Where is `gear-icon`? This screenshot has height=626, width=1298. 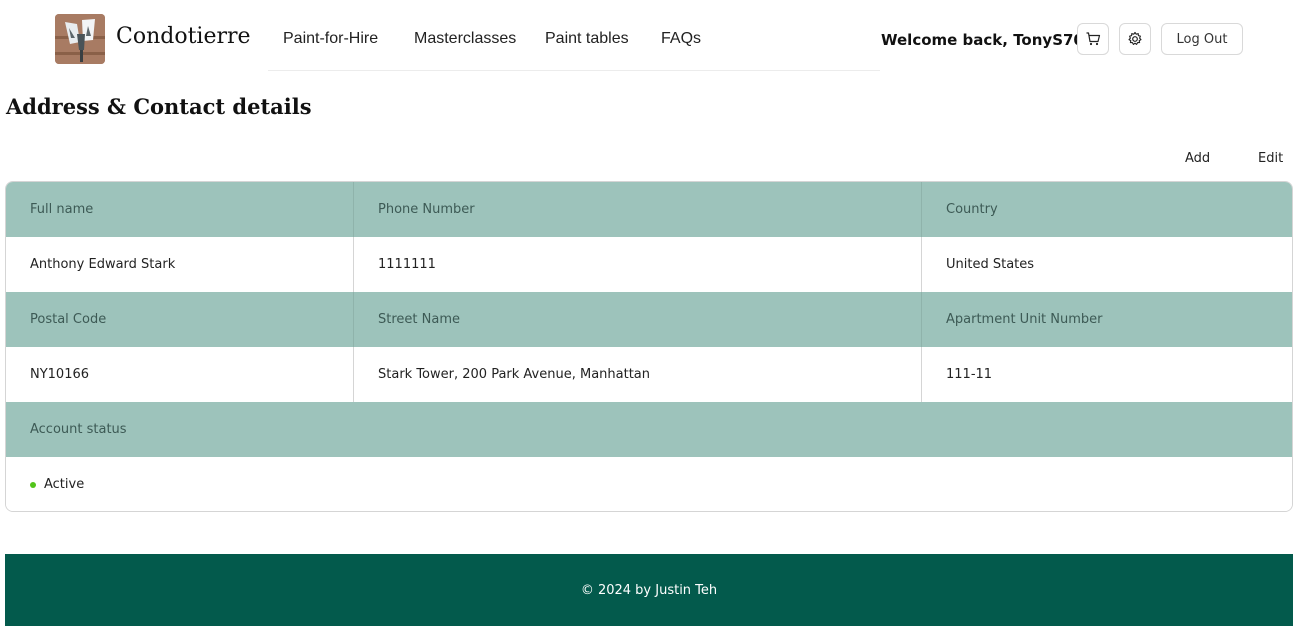
gear-icon is located at coordinates (1135, 38).